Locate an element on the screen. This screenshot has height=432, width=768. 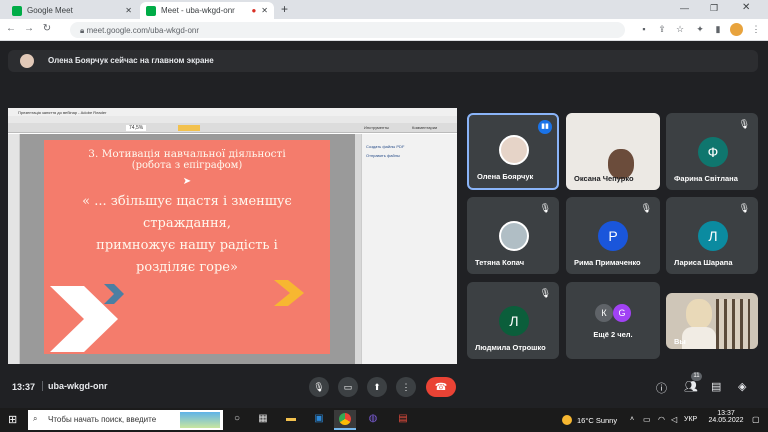
presenter-avatar is located at coordinates (27, 61).